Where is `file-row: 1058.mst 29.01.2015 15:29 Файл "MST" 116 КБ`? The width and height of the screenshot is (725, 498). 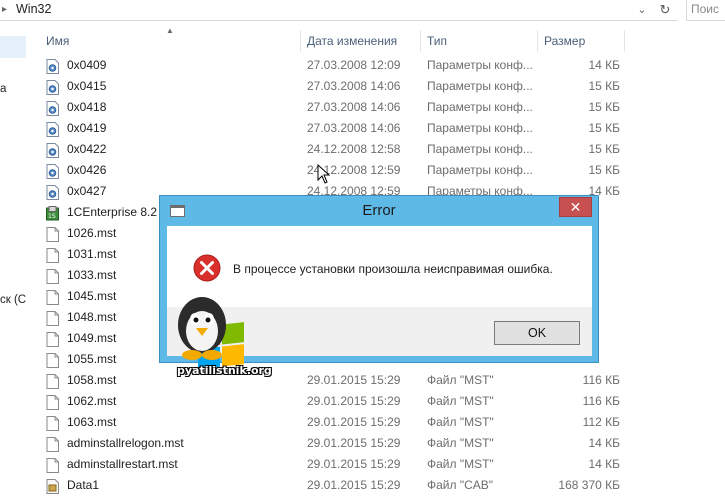 file-row: 1058.mst 29.01.2015 15:29 Файл "MST" 116 КБ is located at coordinates (332, 381).